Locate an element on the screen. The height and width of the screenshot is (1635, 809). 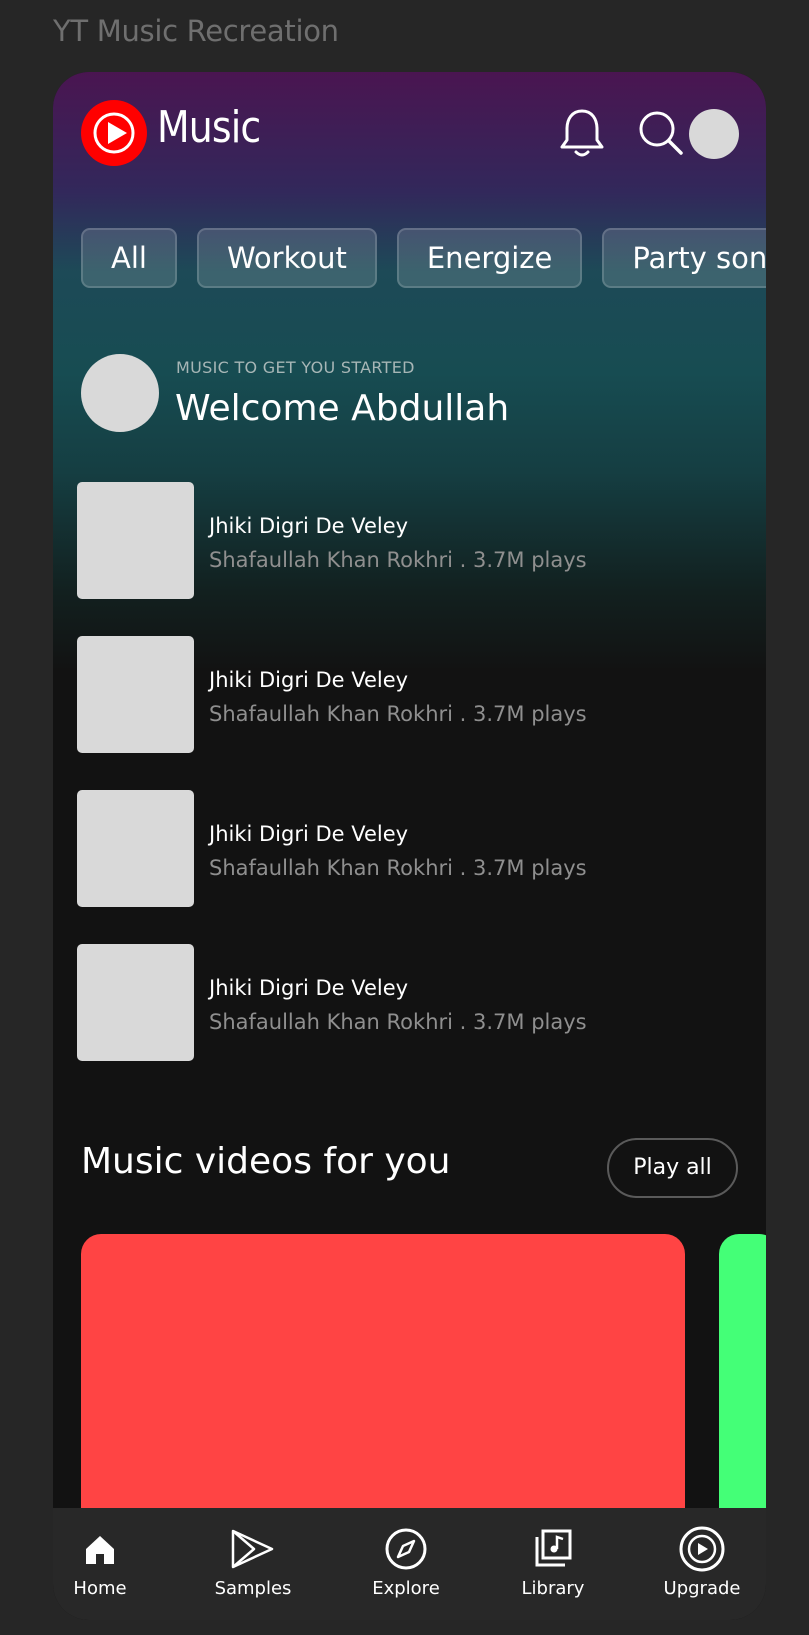
compass-icon is located at coordinates (406, 1549).